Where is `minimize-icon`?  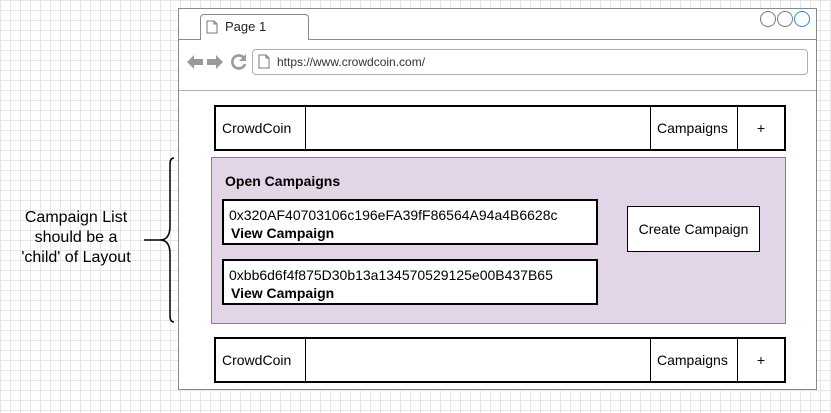
minimize-icon is located at coordinates (768, 19).